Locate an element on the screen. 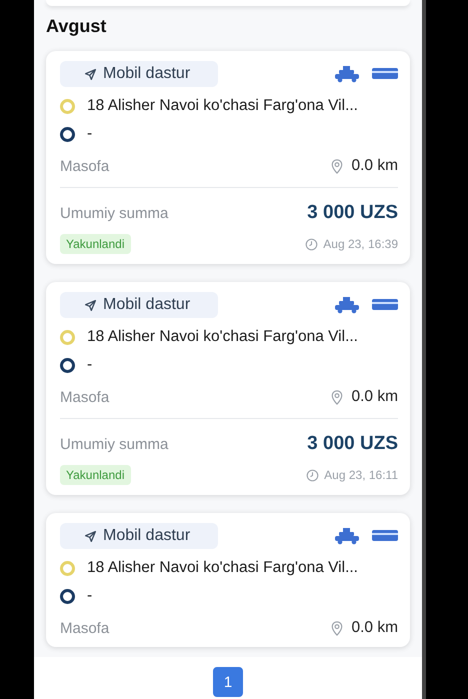 This screenshot has width=468, height=699. order-card: Mobil dastur 18 Alisher Navoi ko'chasi Farg'ona Vil... - Masofa 0.0 km is located at coordinates (228, 580).